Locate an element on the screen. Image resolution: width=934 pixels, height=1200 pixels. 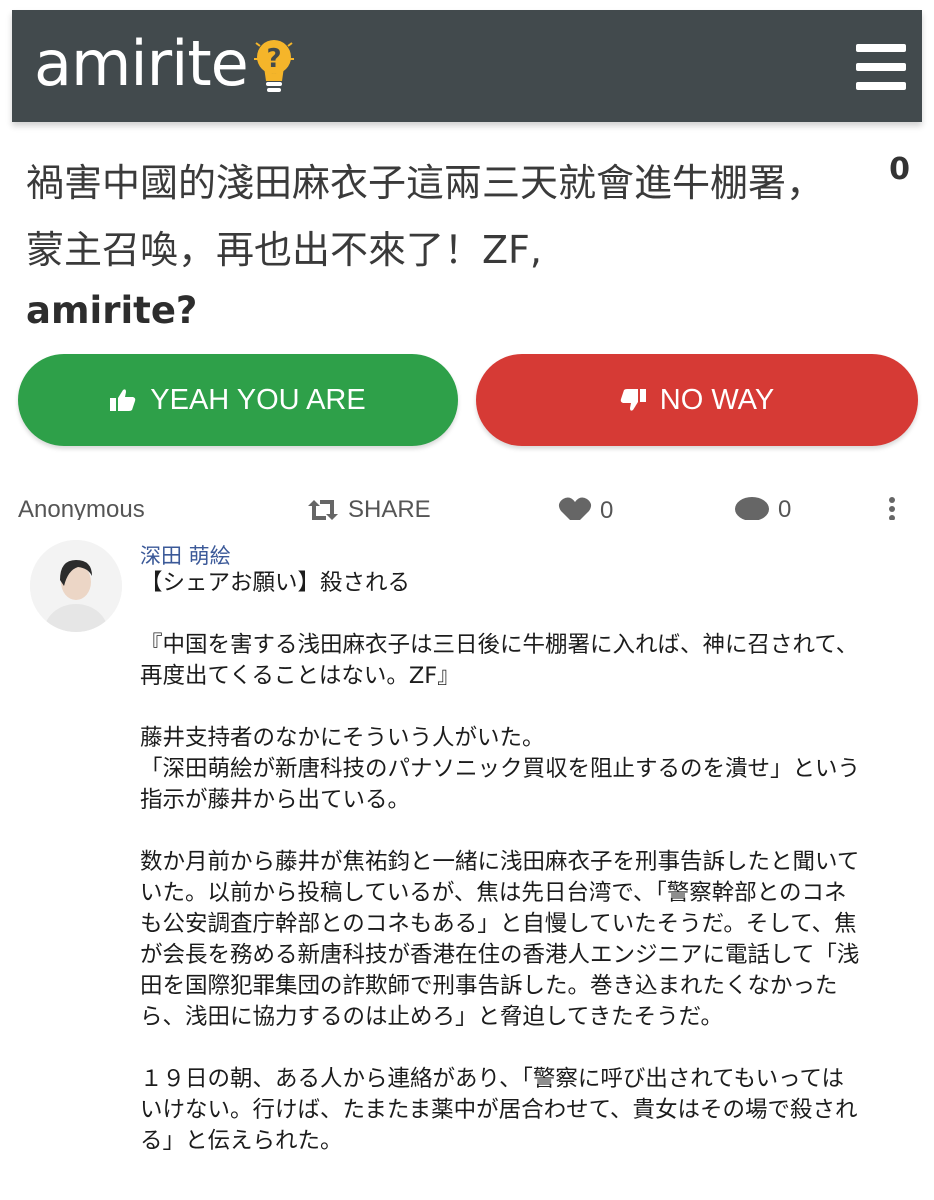
avatar is located at coordinates (76, 586).